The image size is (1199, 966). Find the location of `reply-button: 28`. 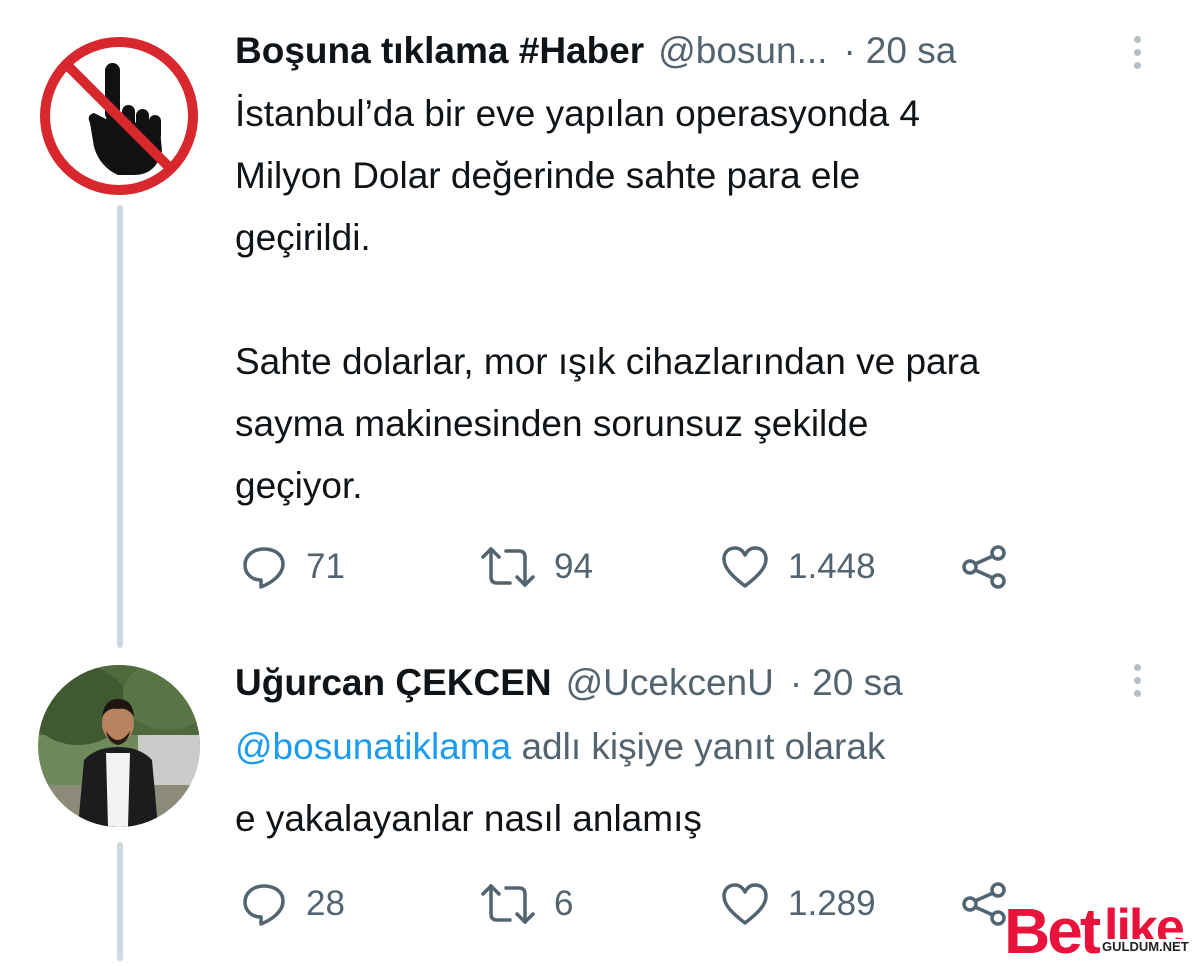

reply-button: 28 is located at coordinates (292, 904).